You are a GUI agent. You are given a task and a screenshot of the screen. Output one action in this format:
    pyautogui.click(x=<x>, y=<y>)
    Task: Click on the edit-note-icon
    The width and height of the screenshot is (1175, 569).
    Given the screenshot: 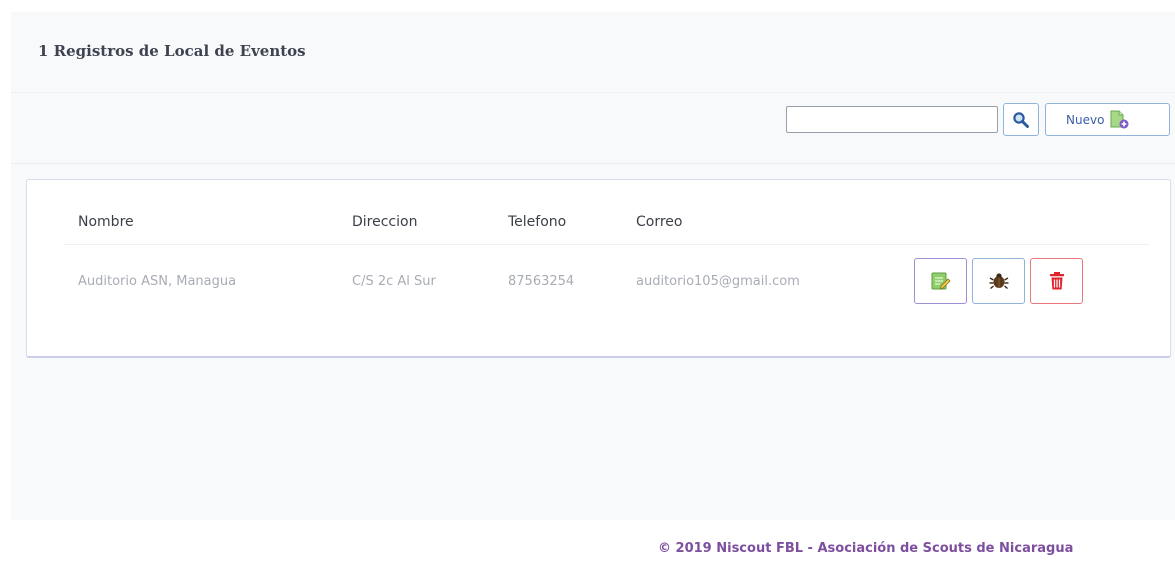 What is the action you would take?
    pyautogui.click(x=941, y=281)
    